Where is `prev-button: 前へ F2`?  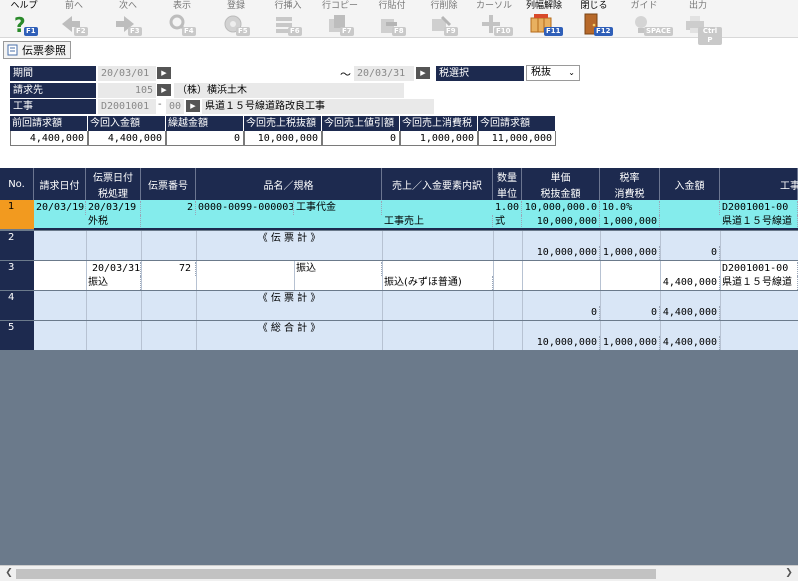 prev-button: 前へ F2 is located at coordinates (74, 19).